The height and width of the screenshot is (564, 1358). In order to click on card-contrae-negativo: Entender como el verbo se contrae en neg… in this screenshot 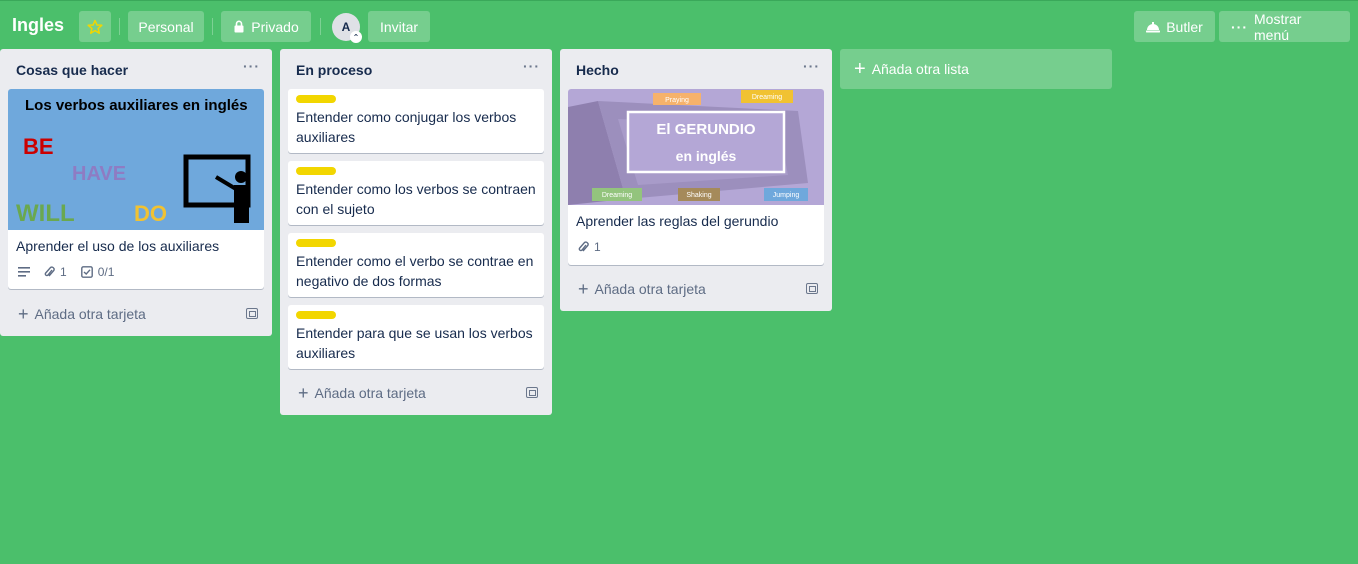, I will do `click(416, 265)`.